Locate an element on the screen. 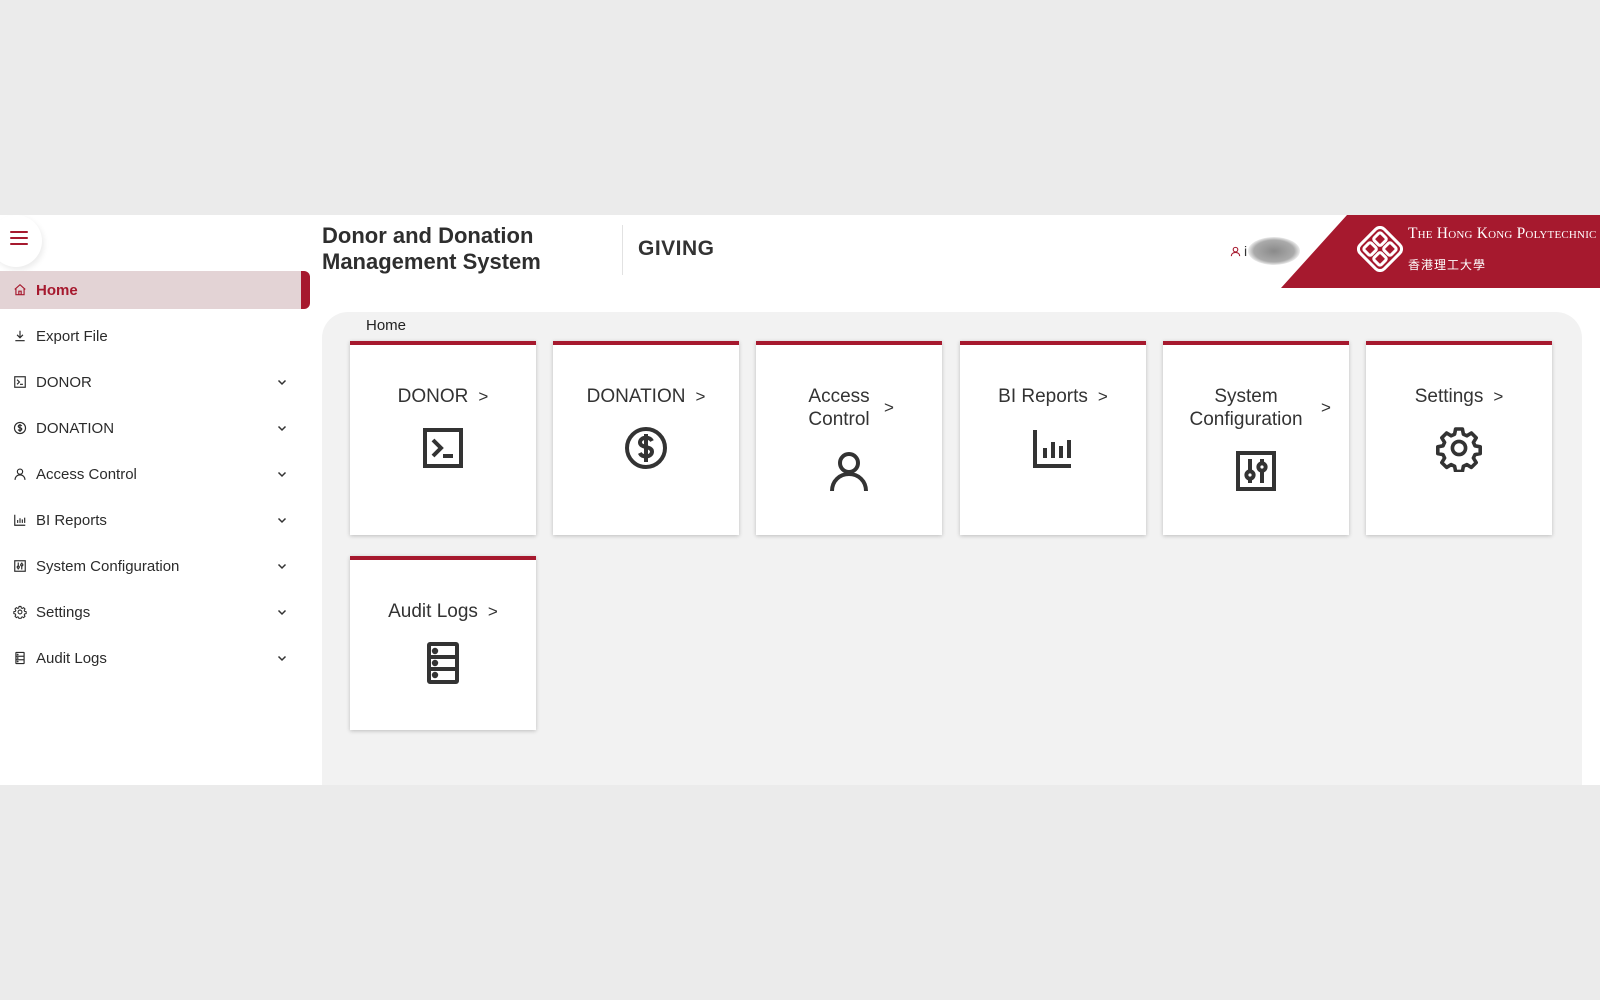 Image resolution: width=1600 pixels, height=1000 pixels. module-card-audit-logs: Audit Logs > is located at coordinates (443, 643).